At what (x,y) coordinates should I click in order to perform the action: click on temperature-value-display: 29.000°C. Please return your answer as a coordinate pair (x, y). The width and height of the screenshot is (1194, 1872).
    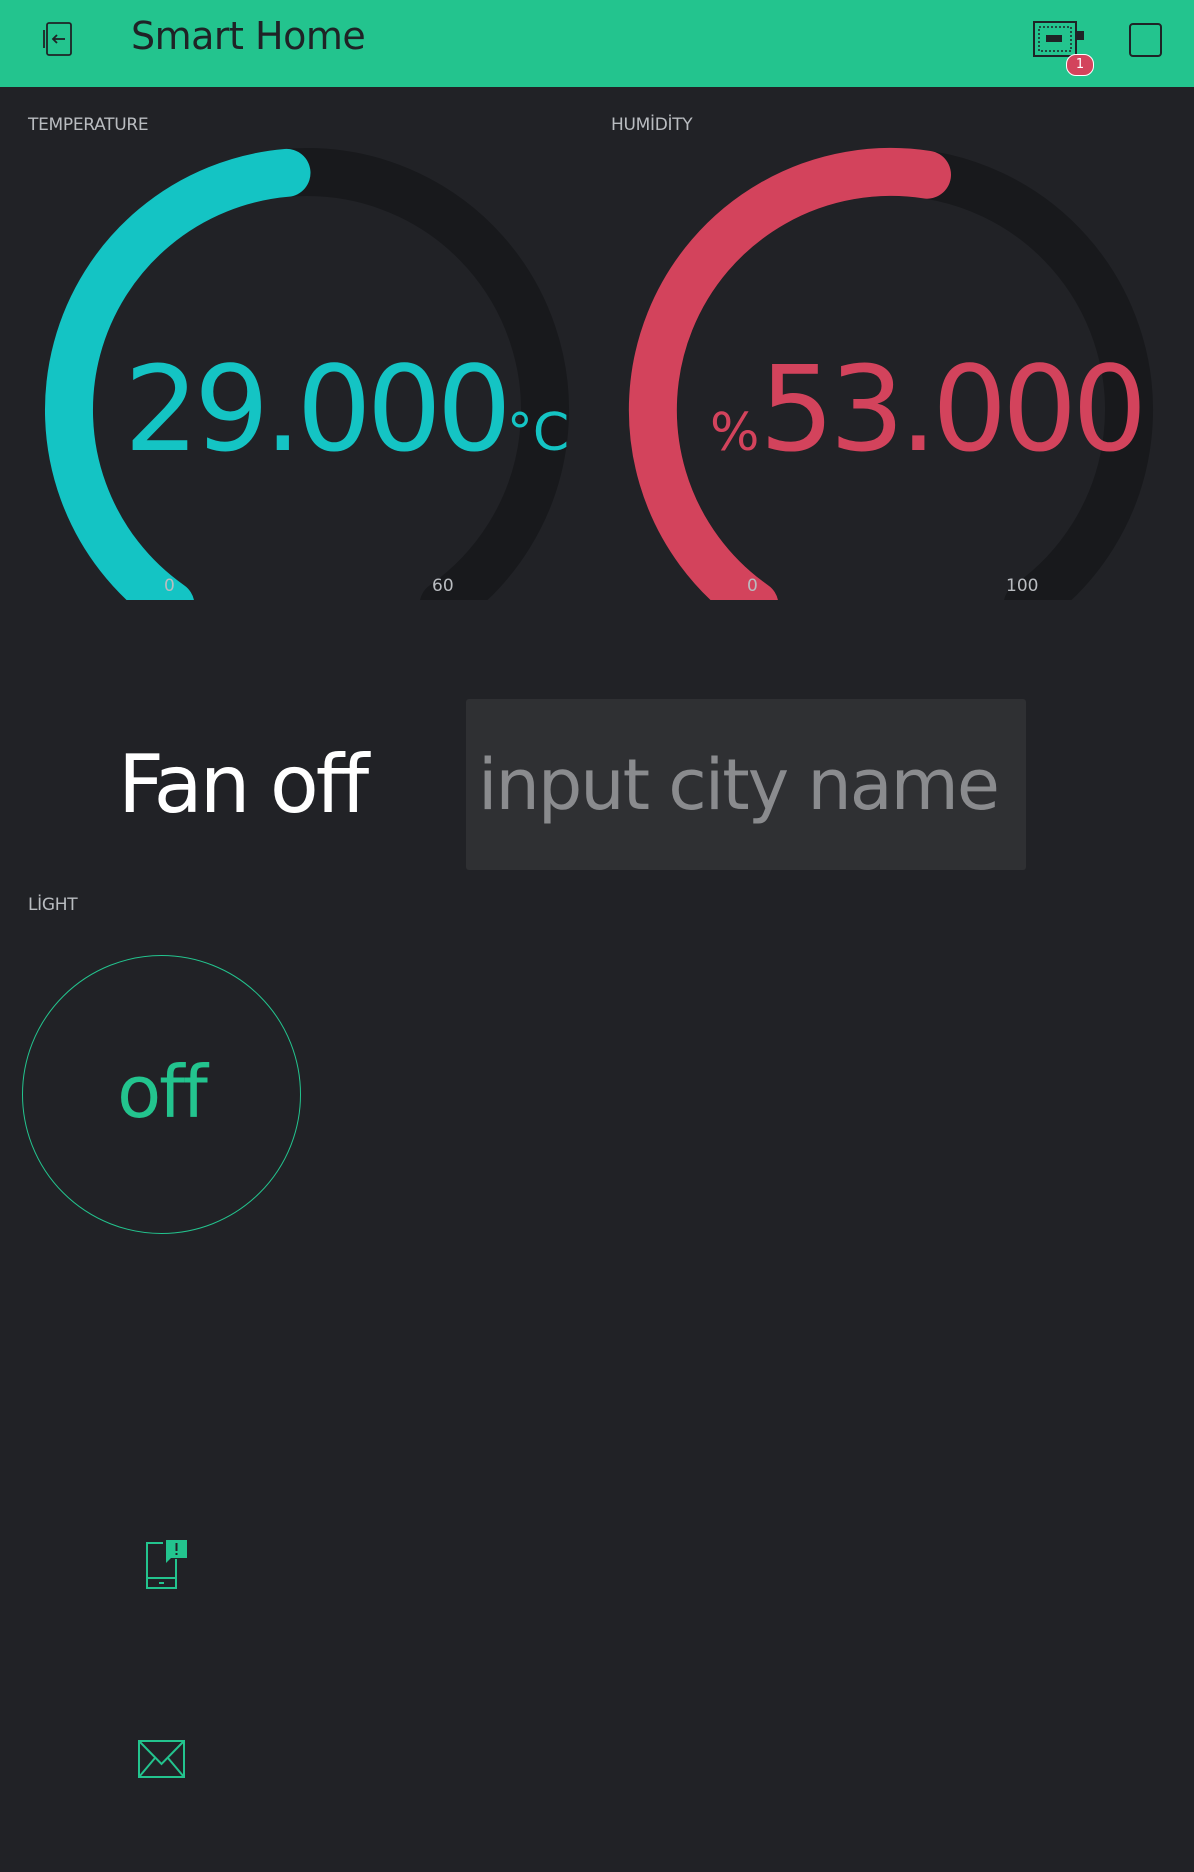
    Looking at the image, I should click on (346, 409).